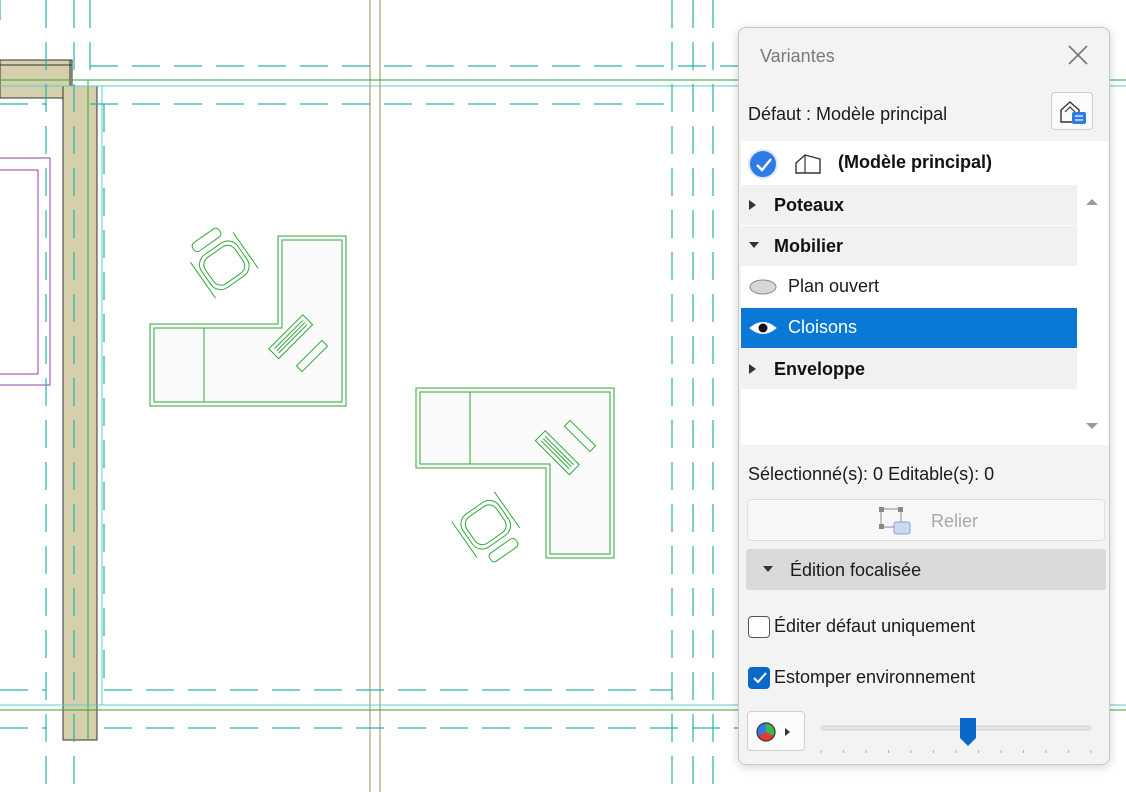  I want to click on group-label: Poteaux, so click(809, 205).